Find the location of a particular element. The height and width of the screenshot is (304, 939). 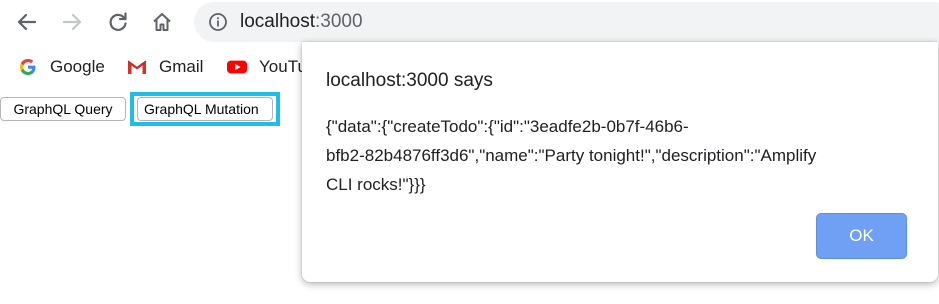

bookmark-label: YouTu is located at coordinates (283, 66).